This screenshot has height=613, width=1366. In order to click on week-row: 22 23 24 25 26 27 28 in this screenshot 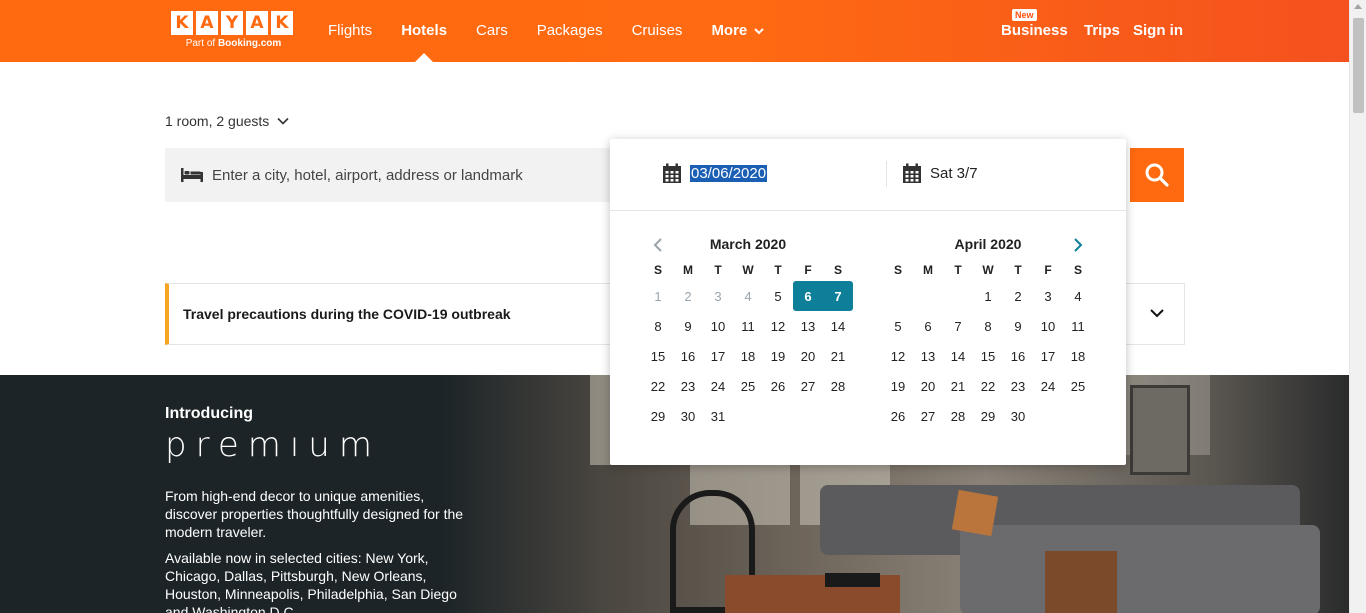, I will do `click(748, 386)`.